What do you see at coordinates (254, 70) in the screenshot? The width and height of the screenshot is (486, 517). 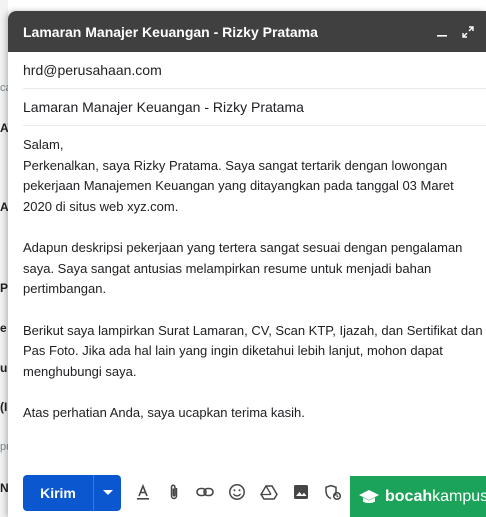 I see `to-field: hrd@perusahaan.com` at bounding box center [254, 70].